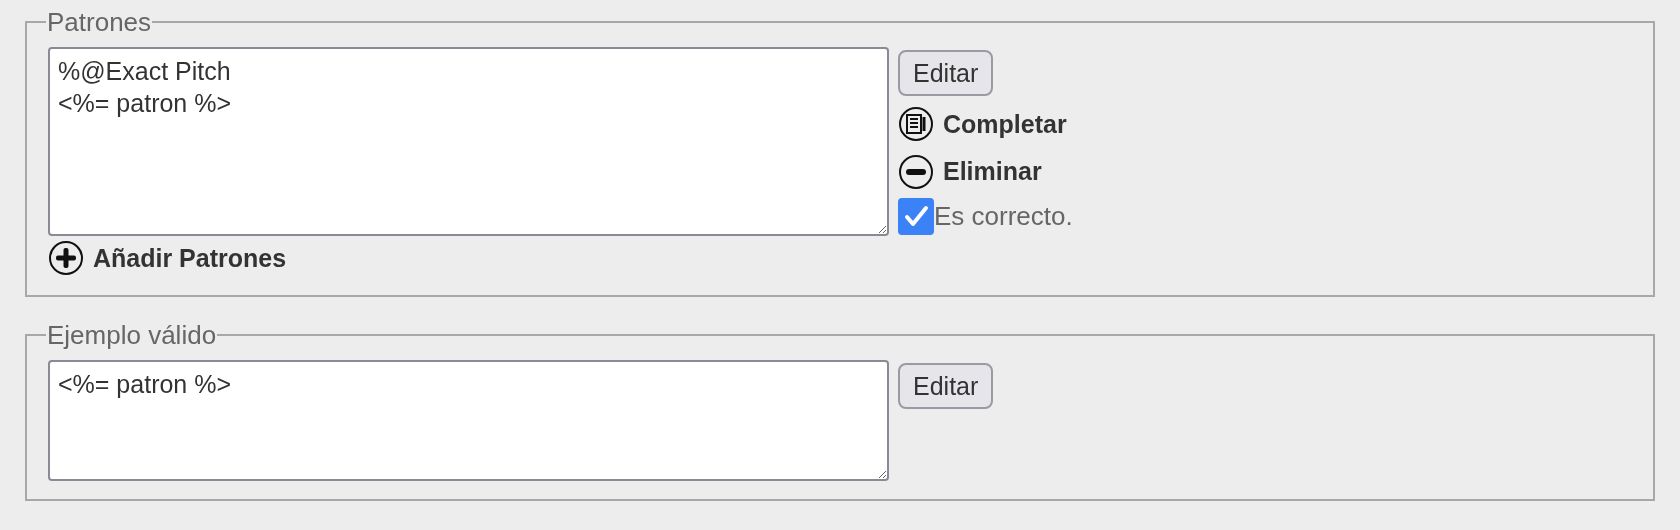  Describe the element at coordinates (99, 22) in the screenshot. I see `section-legend: Patrones` at that location.